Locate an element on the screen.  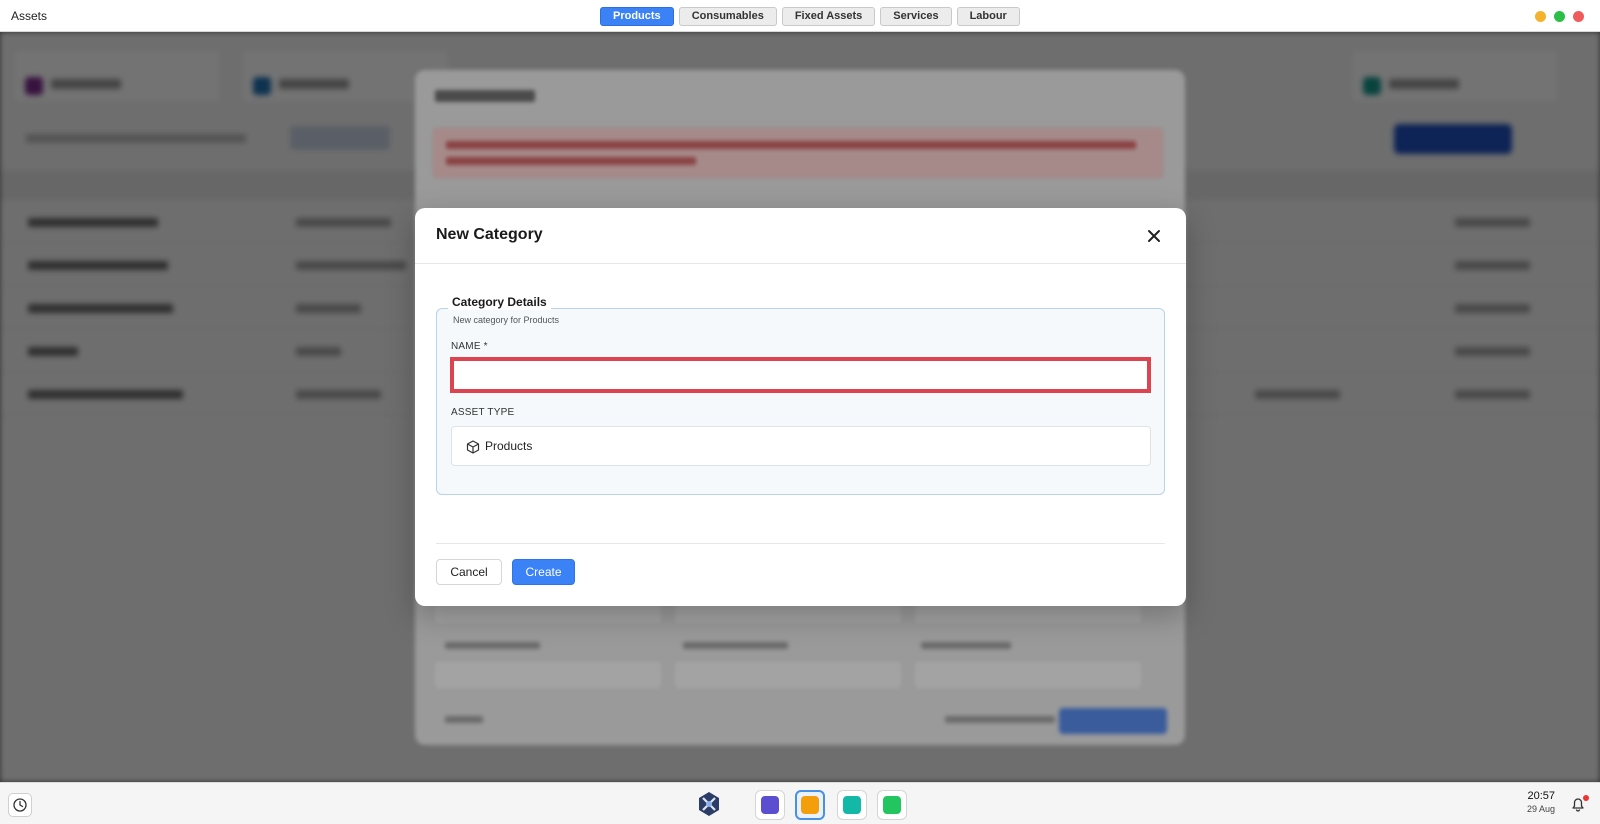
minimize-button is located at coordinates (1540, 16).